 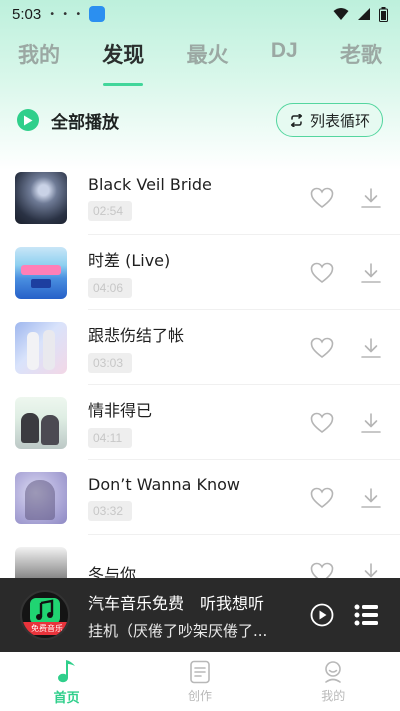 I want to click on bottom-nav: 首页 创作 我的, so click(x=200, y=681).